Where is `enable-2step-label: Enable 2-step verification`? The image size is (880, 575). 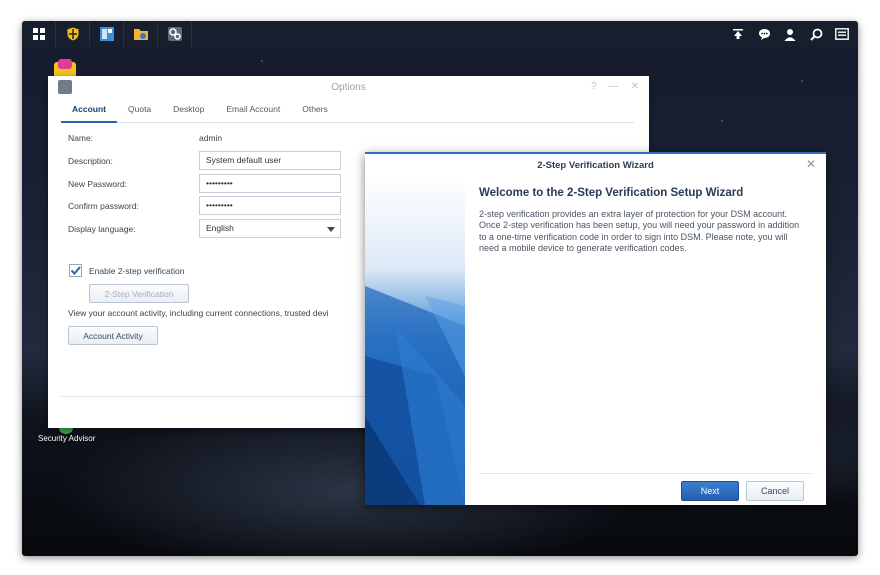
enable-2step-label: Enable 2-step verification is located at coordinates (136, 271).